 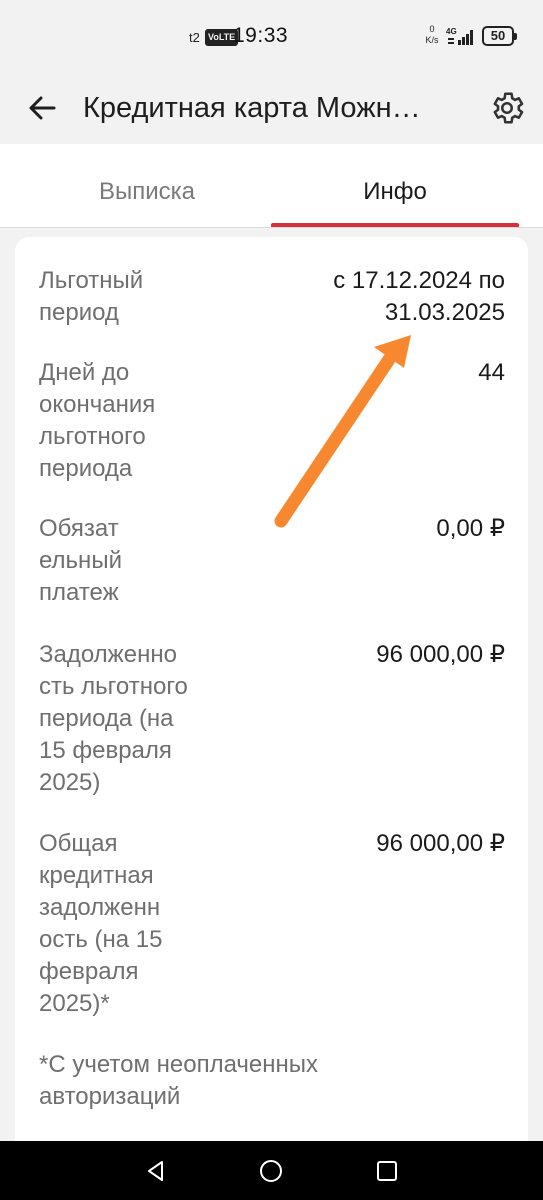 I want to click on settings-button, so click(x=507, y=108).